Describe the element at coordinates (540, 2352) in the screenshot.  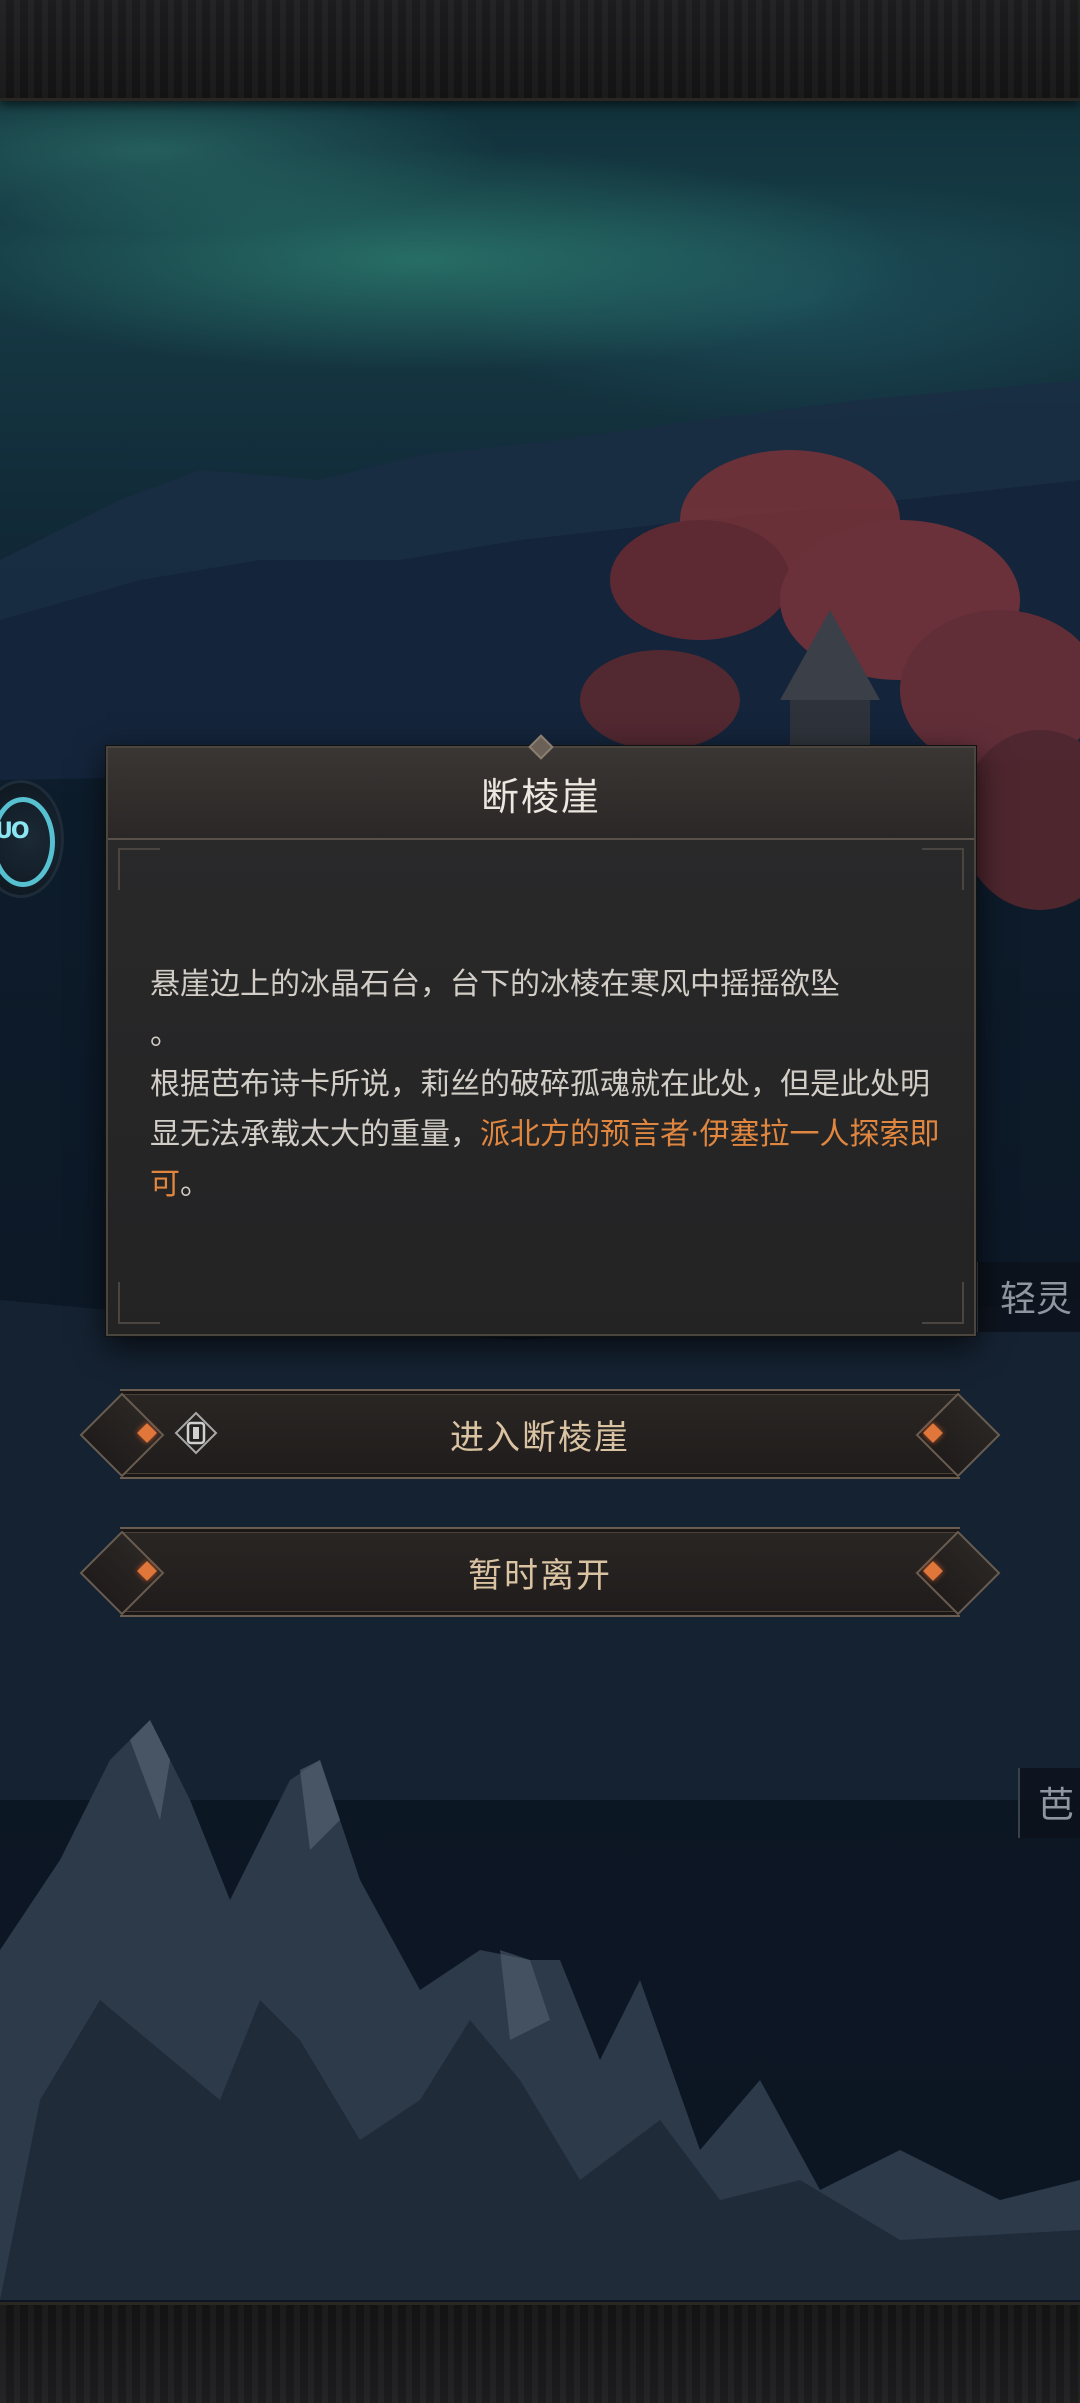
I see `bottom-frame-border` at that location.